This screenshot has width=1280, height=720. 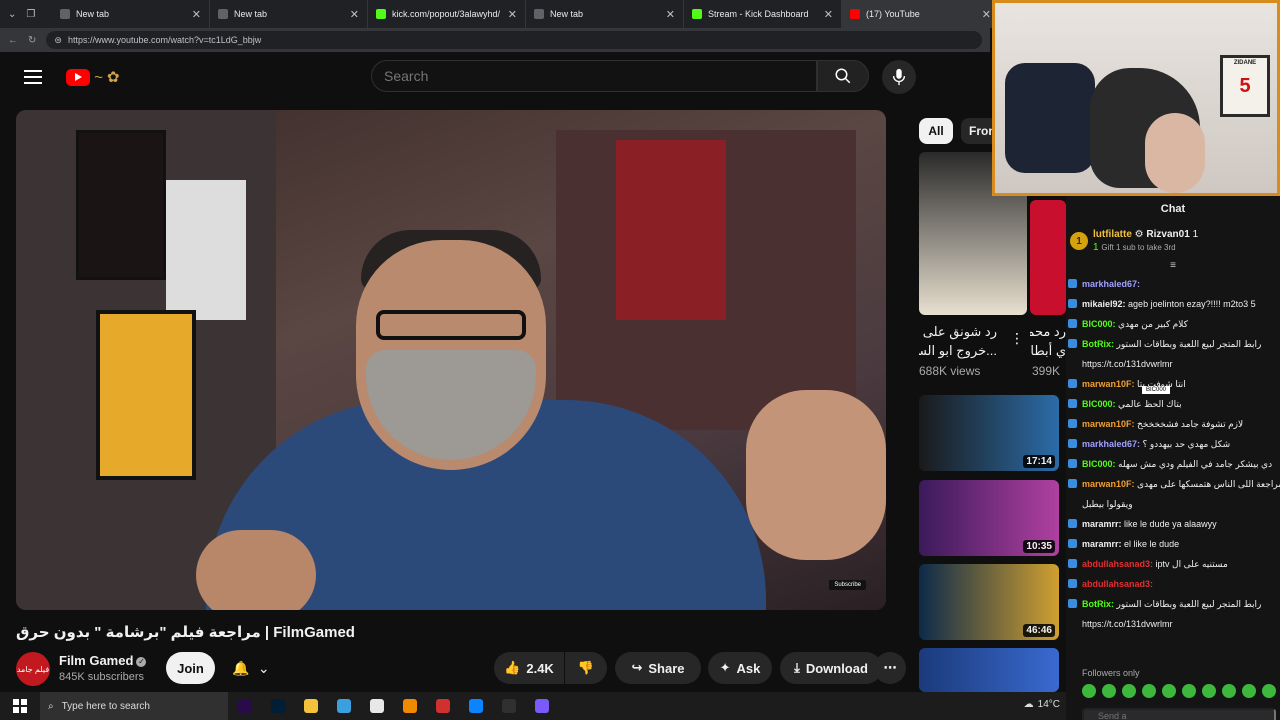 What do you see at coordinates (936, 131) in the screenshot?
I see `chip-all: All` at bounding box center [936, 131].